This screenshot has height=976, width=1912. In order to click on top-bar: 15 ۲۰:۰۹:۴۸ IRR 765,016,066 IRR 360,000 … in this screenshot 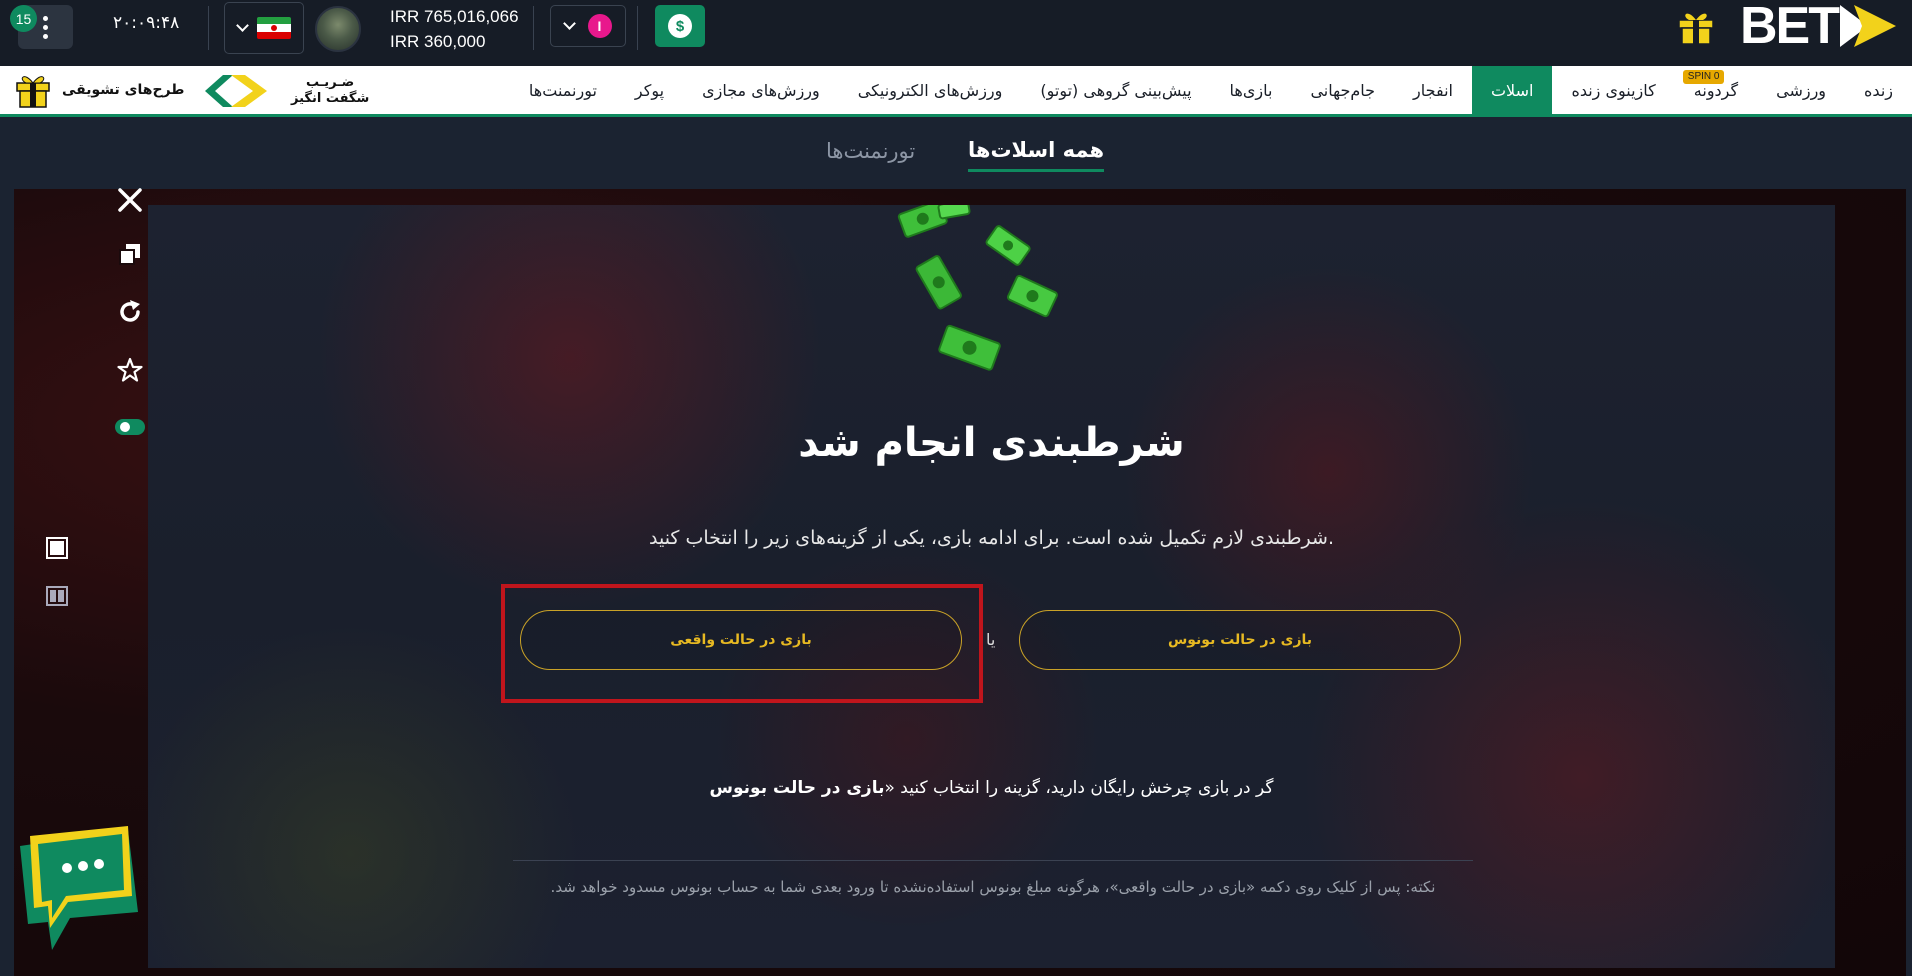, I will do `click(956, 33)`.